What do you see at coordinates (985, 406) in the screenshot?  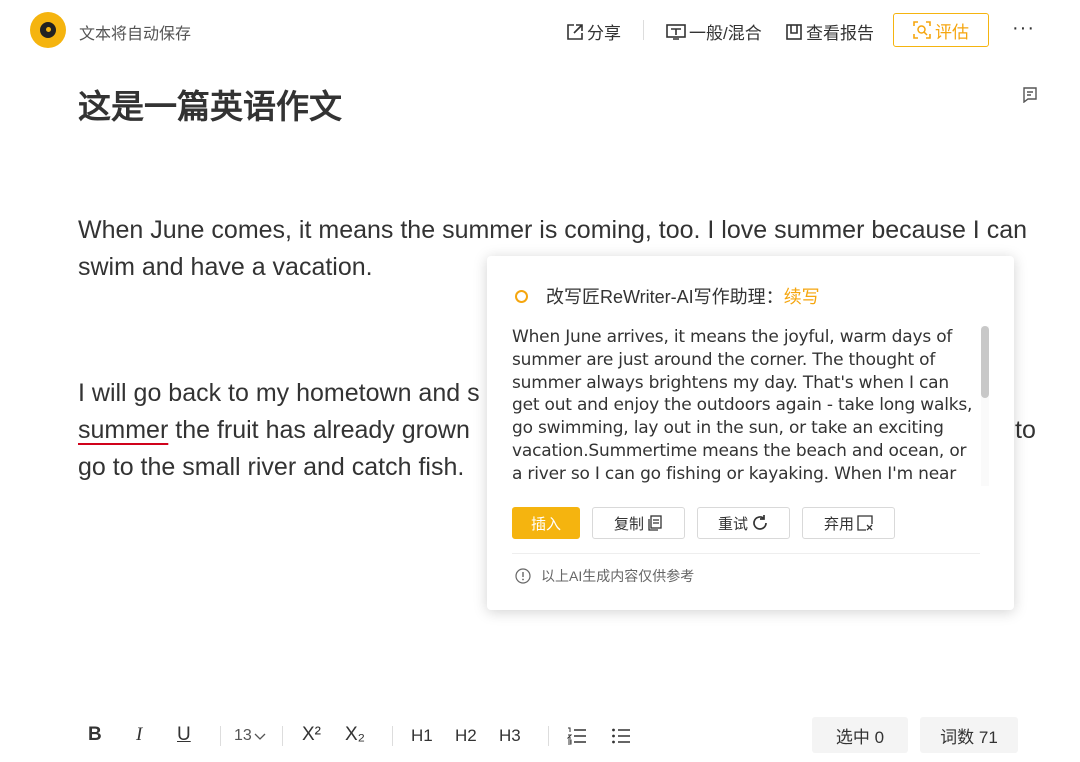 I see `popup-scrollbar` at bounding box center [985, 406].